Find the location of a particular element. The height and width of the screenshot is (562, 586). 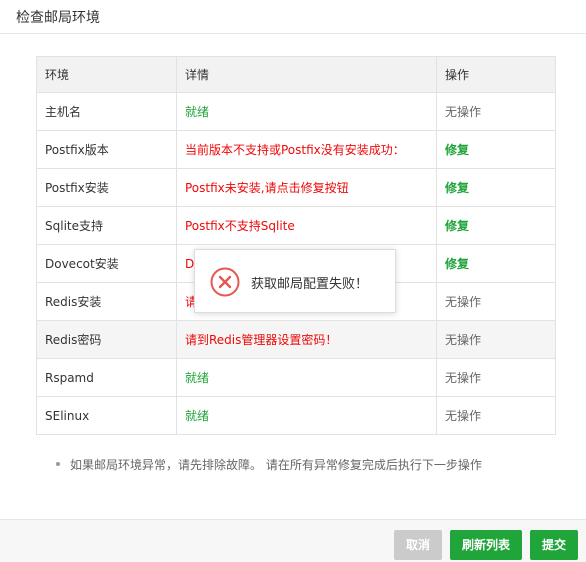

toast-message: 获取邮局配置失败！ is located at coordinates (310, 284).